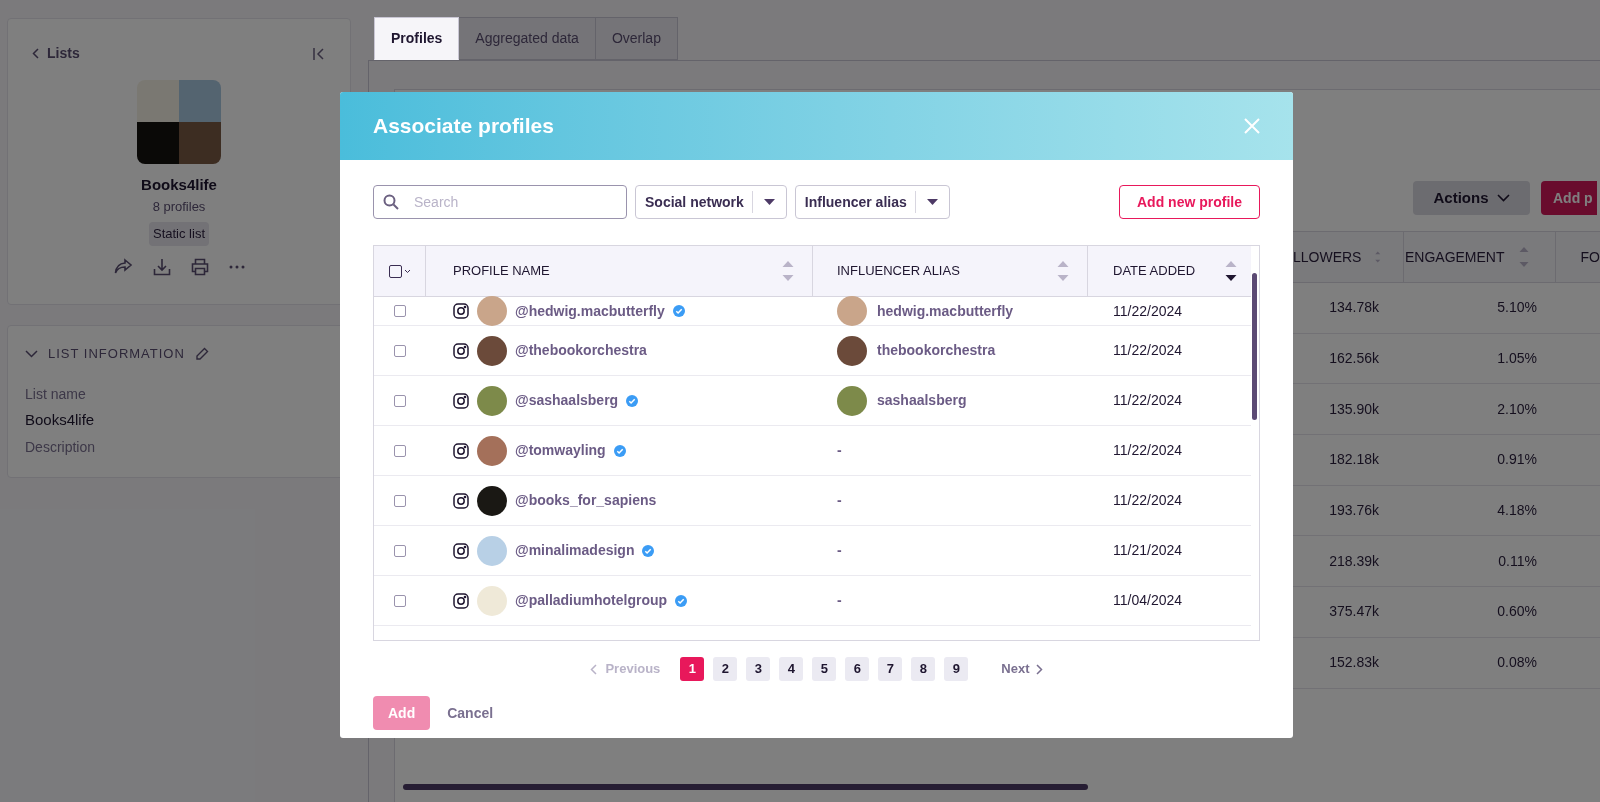 The image size is (1600, 802). I want to click on field-label: Description, so click(61, 447).